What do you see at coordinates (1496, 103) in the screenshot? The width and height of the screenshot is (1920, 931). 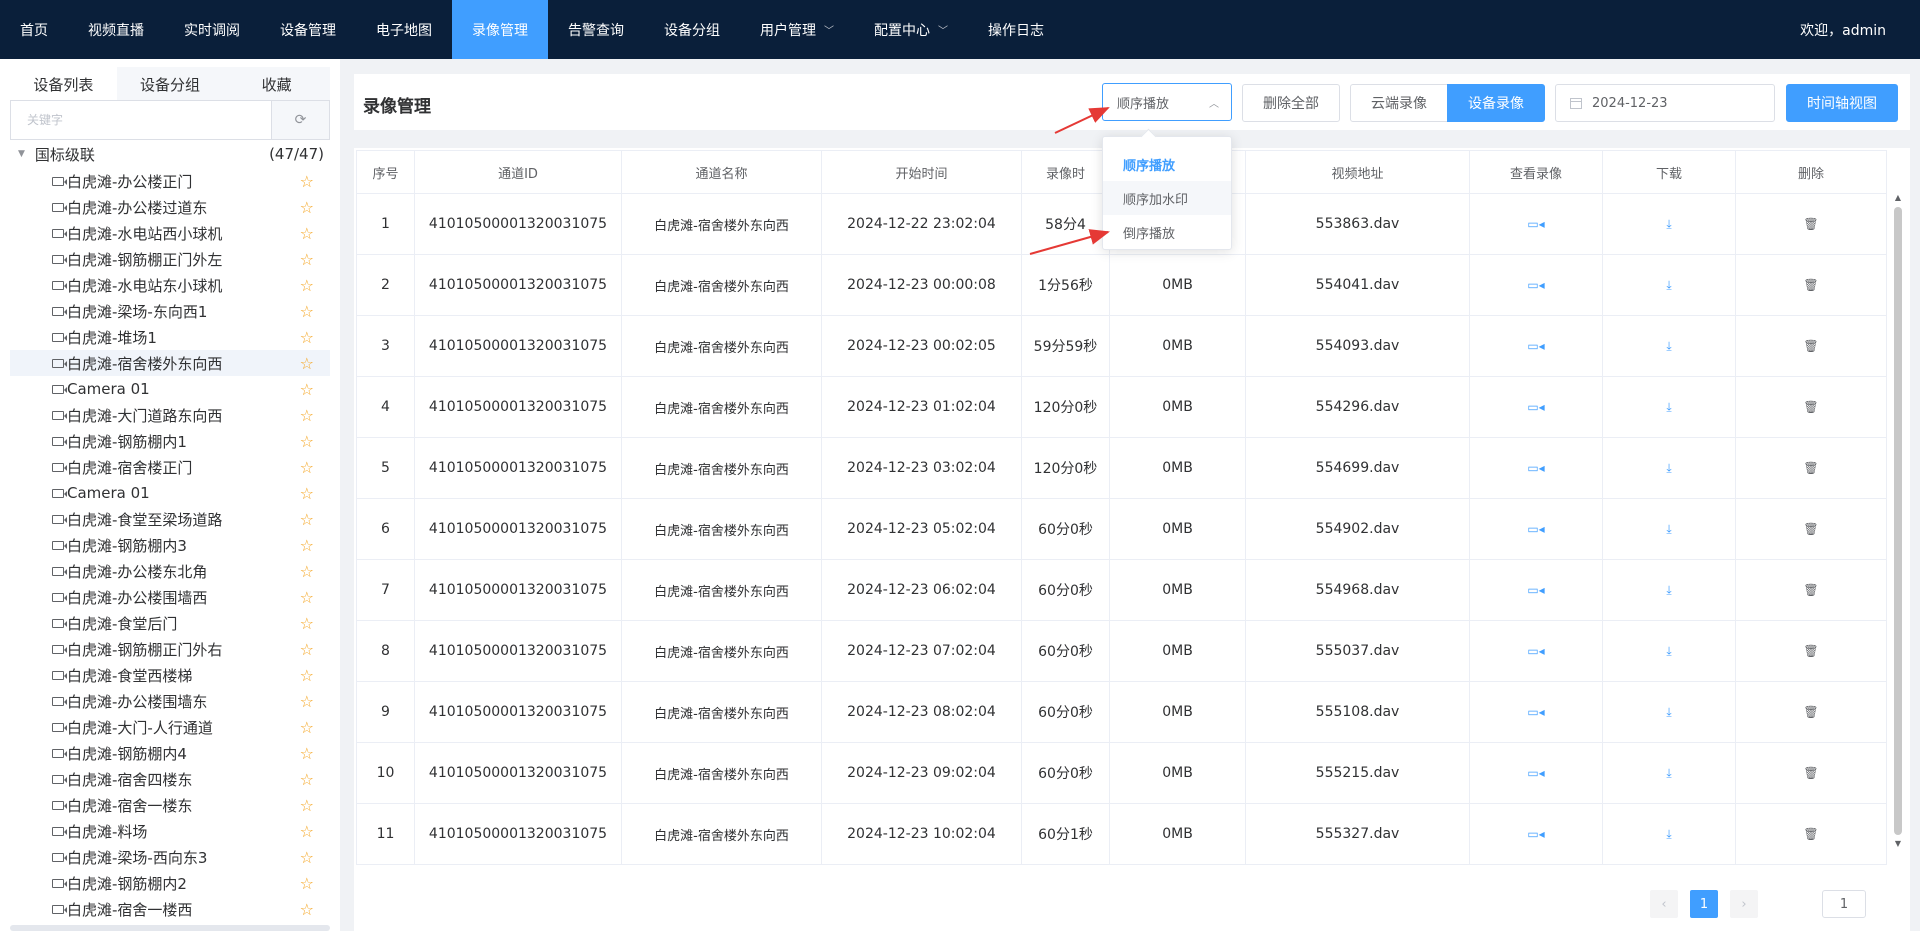 I see `device-record-button: 设备录像` at bounding box center [1496, 103].